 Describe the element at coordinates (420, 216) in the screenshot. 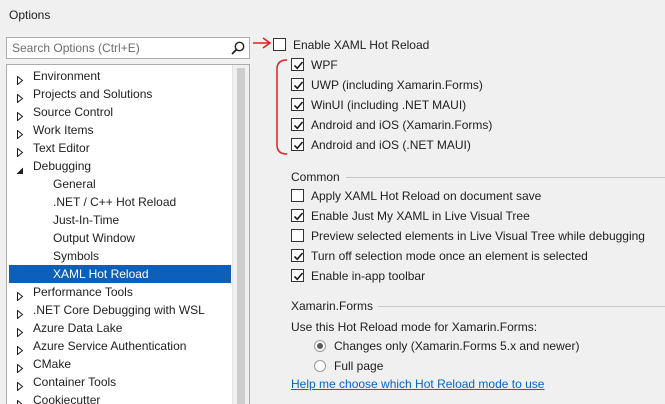

I see `common-label: Enable Just My XAML in Live Visual Tree` at that location.